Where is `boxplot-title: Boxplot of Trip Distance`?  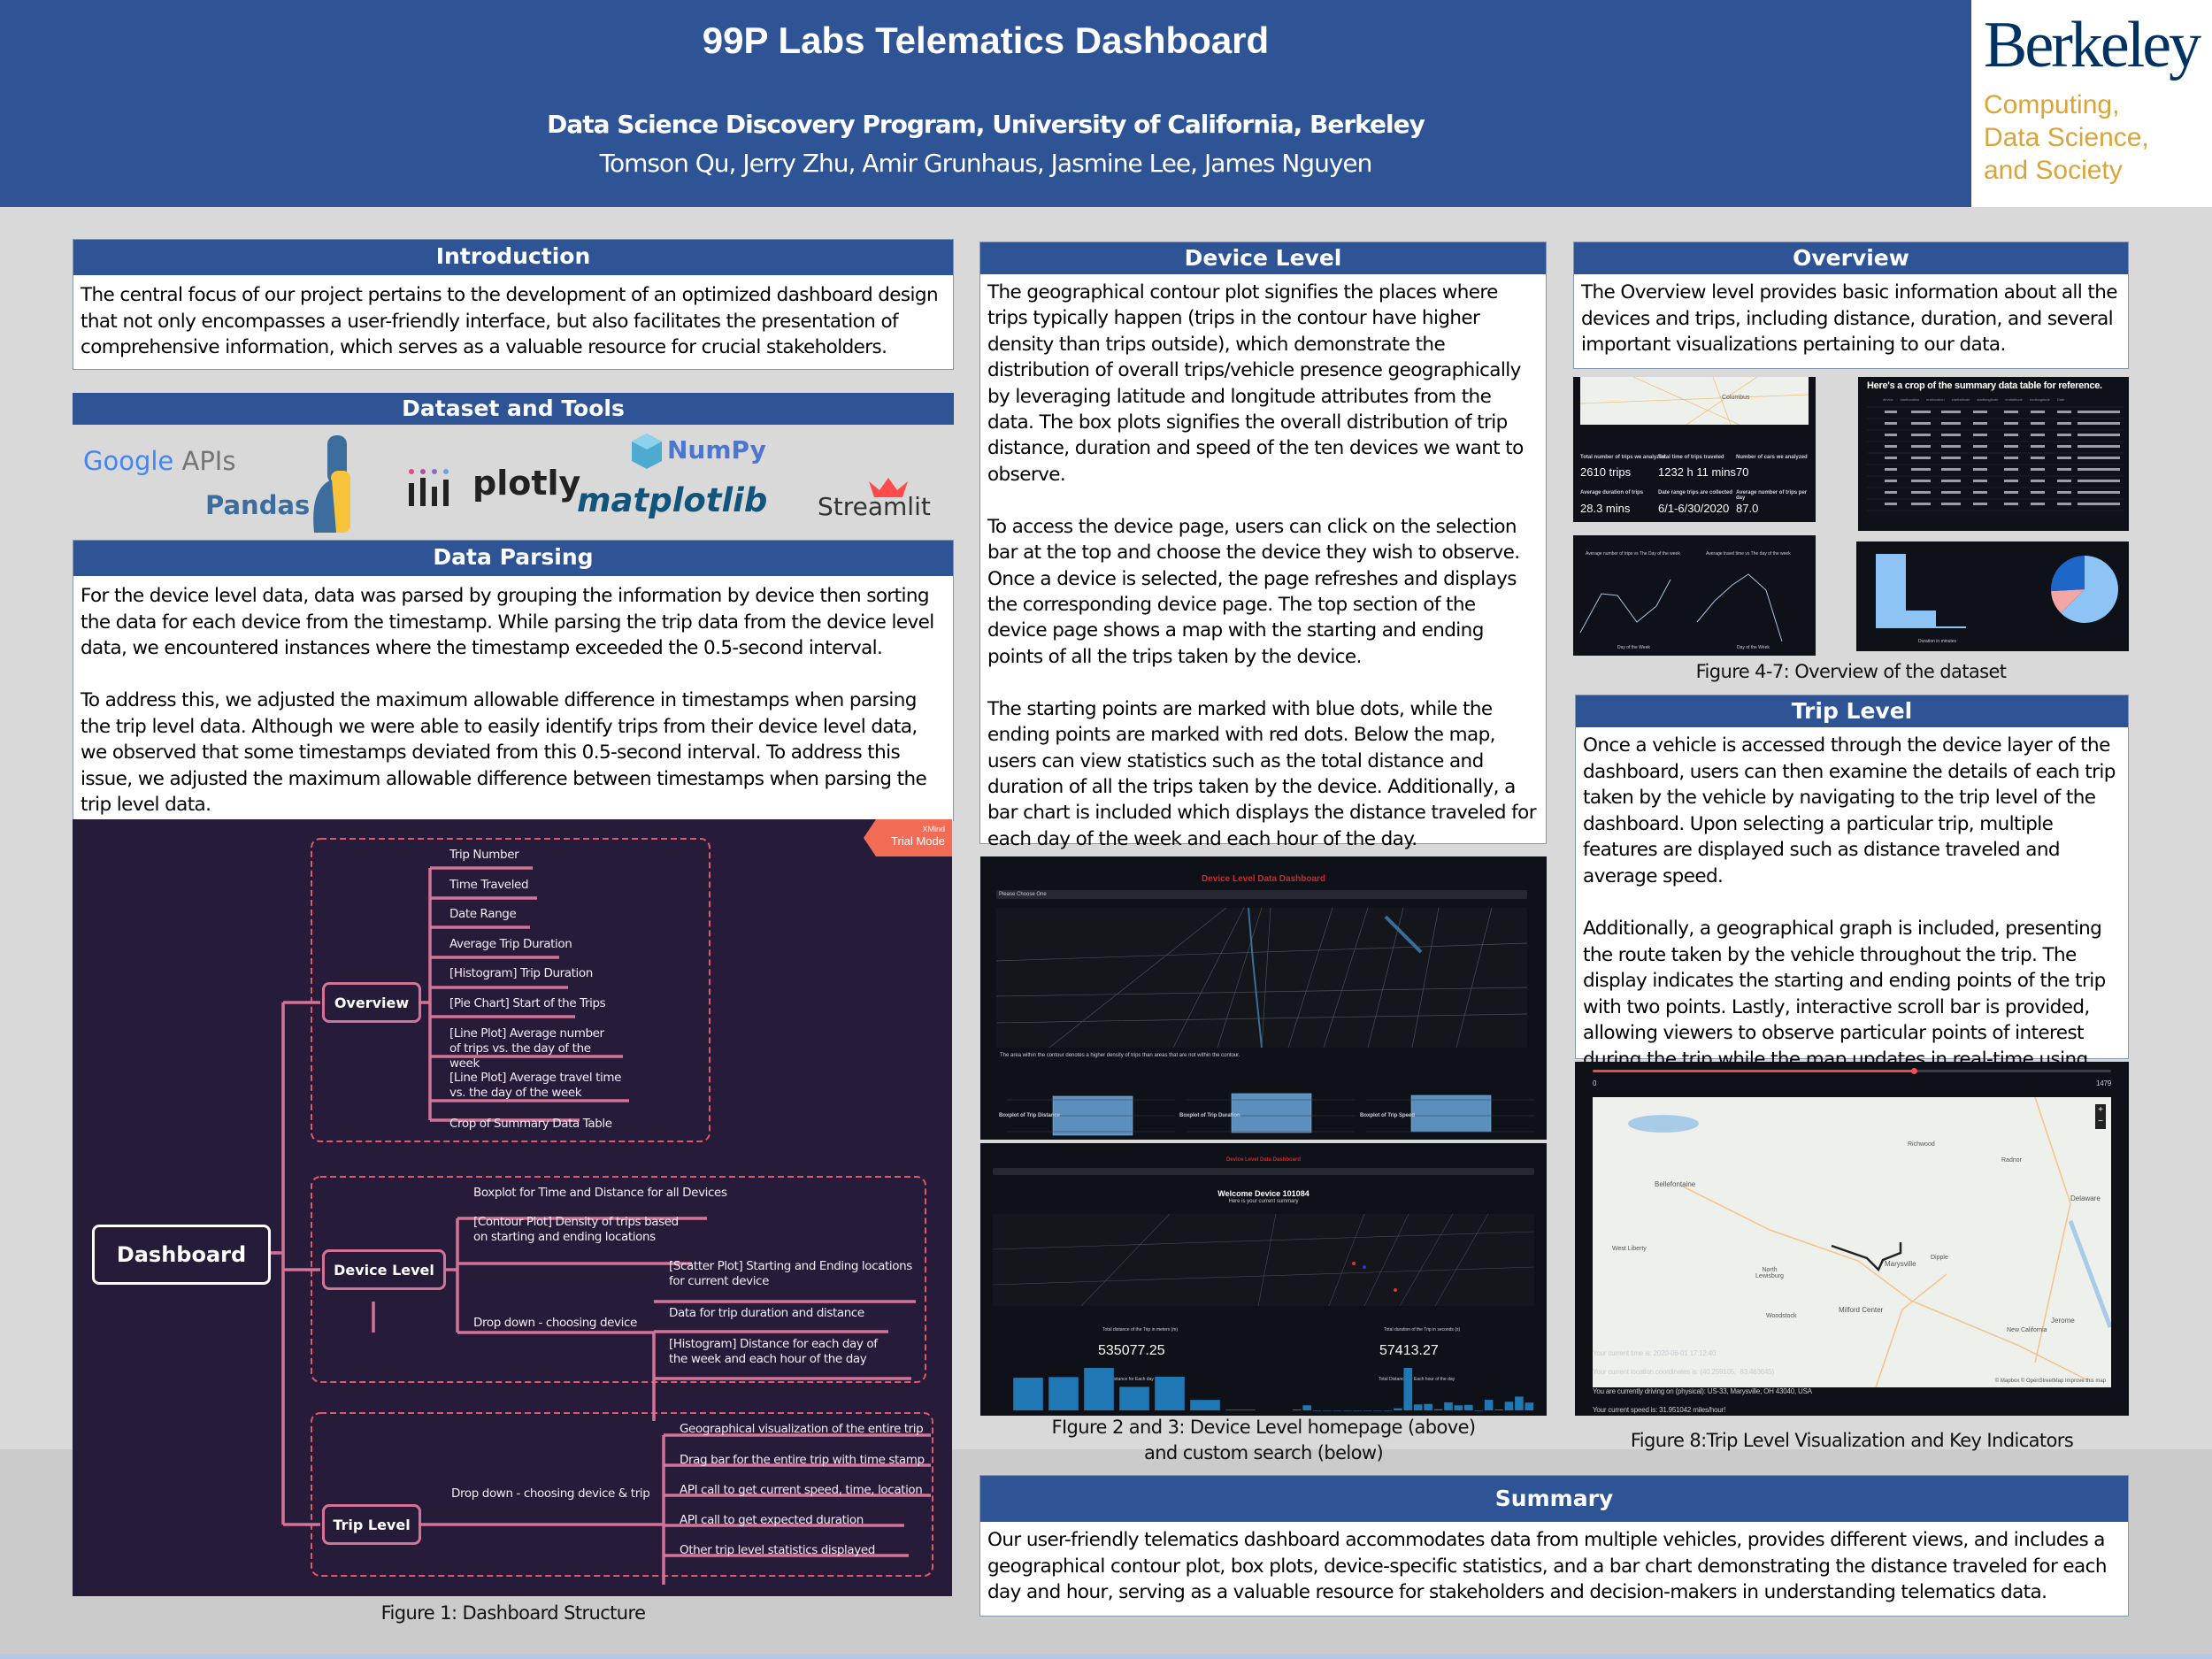
boxplot-title: Boxplot of Trip Distance is located at coordinates (1030, 1115).